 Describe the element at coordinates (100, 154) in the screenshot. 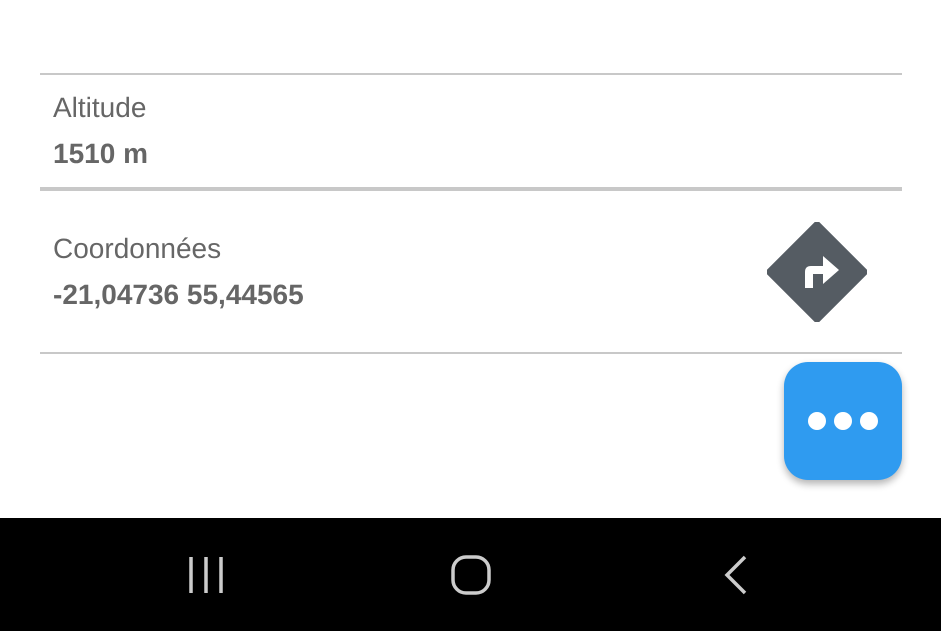

I see `field-value: 1510 m` at that location.